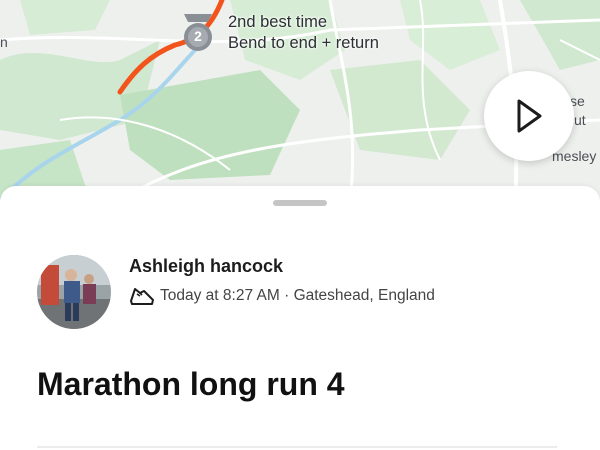 The width and height of the screenshot is (600, 450). What do you see at coordinates (303, 43) in the screenshot?
I see `segment-name: Bend to end + return` at bounding box center [303, 43].